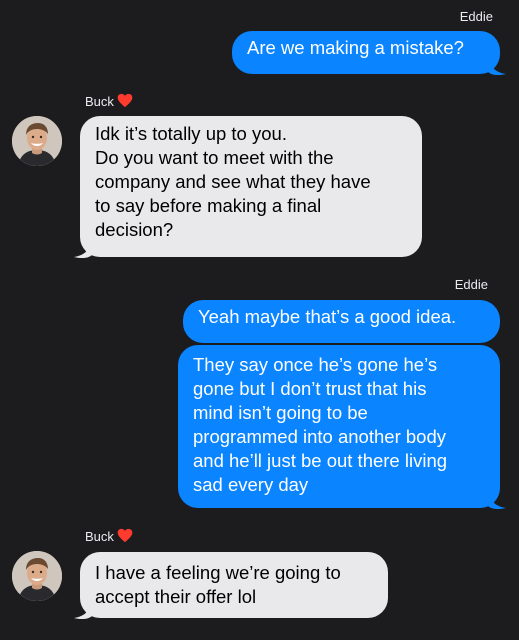 This screenshot has width=519, height=640. I want to click on message-text-line: Yeah maybe that’s a good idea., so click(327, 316).